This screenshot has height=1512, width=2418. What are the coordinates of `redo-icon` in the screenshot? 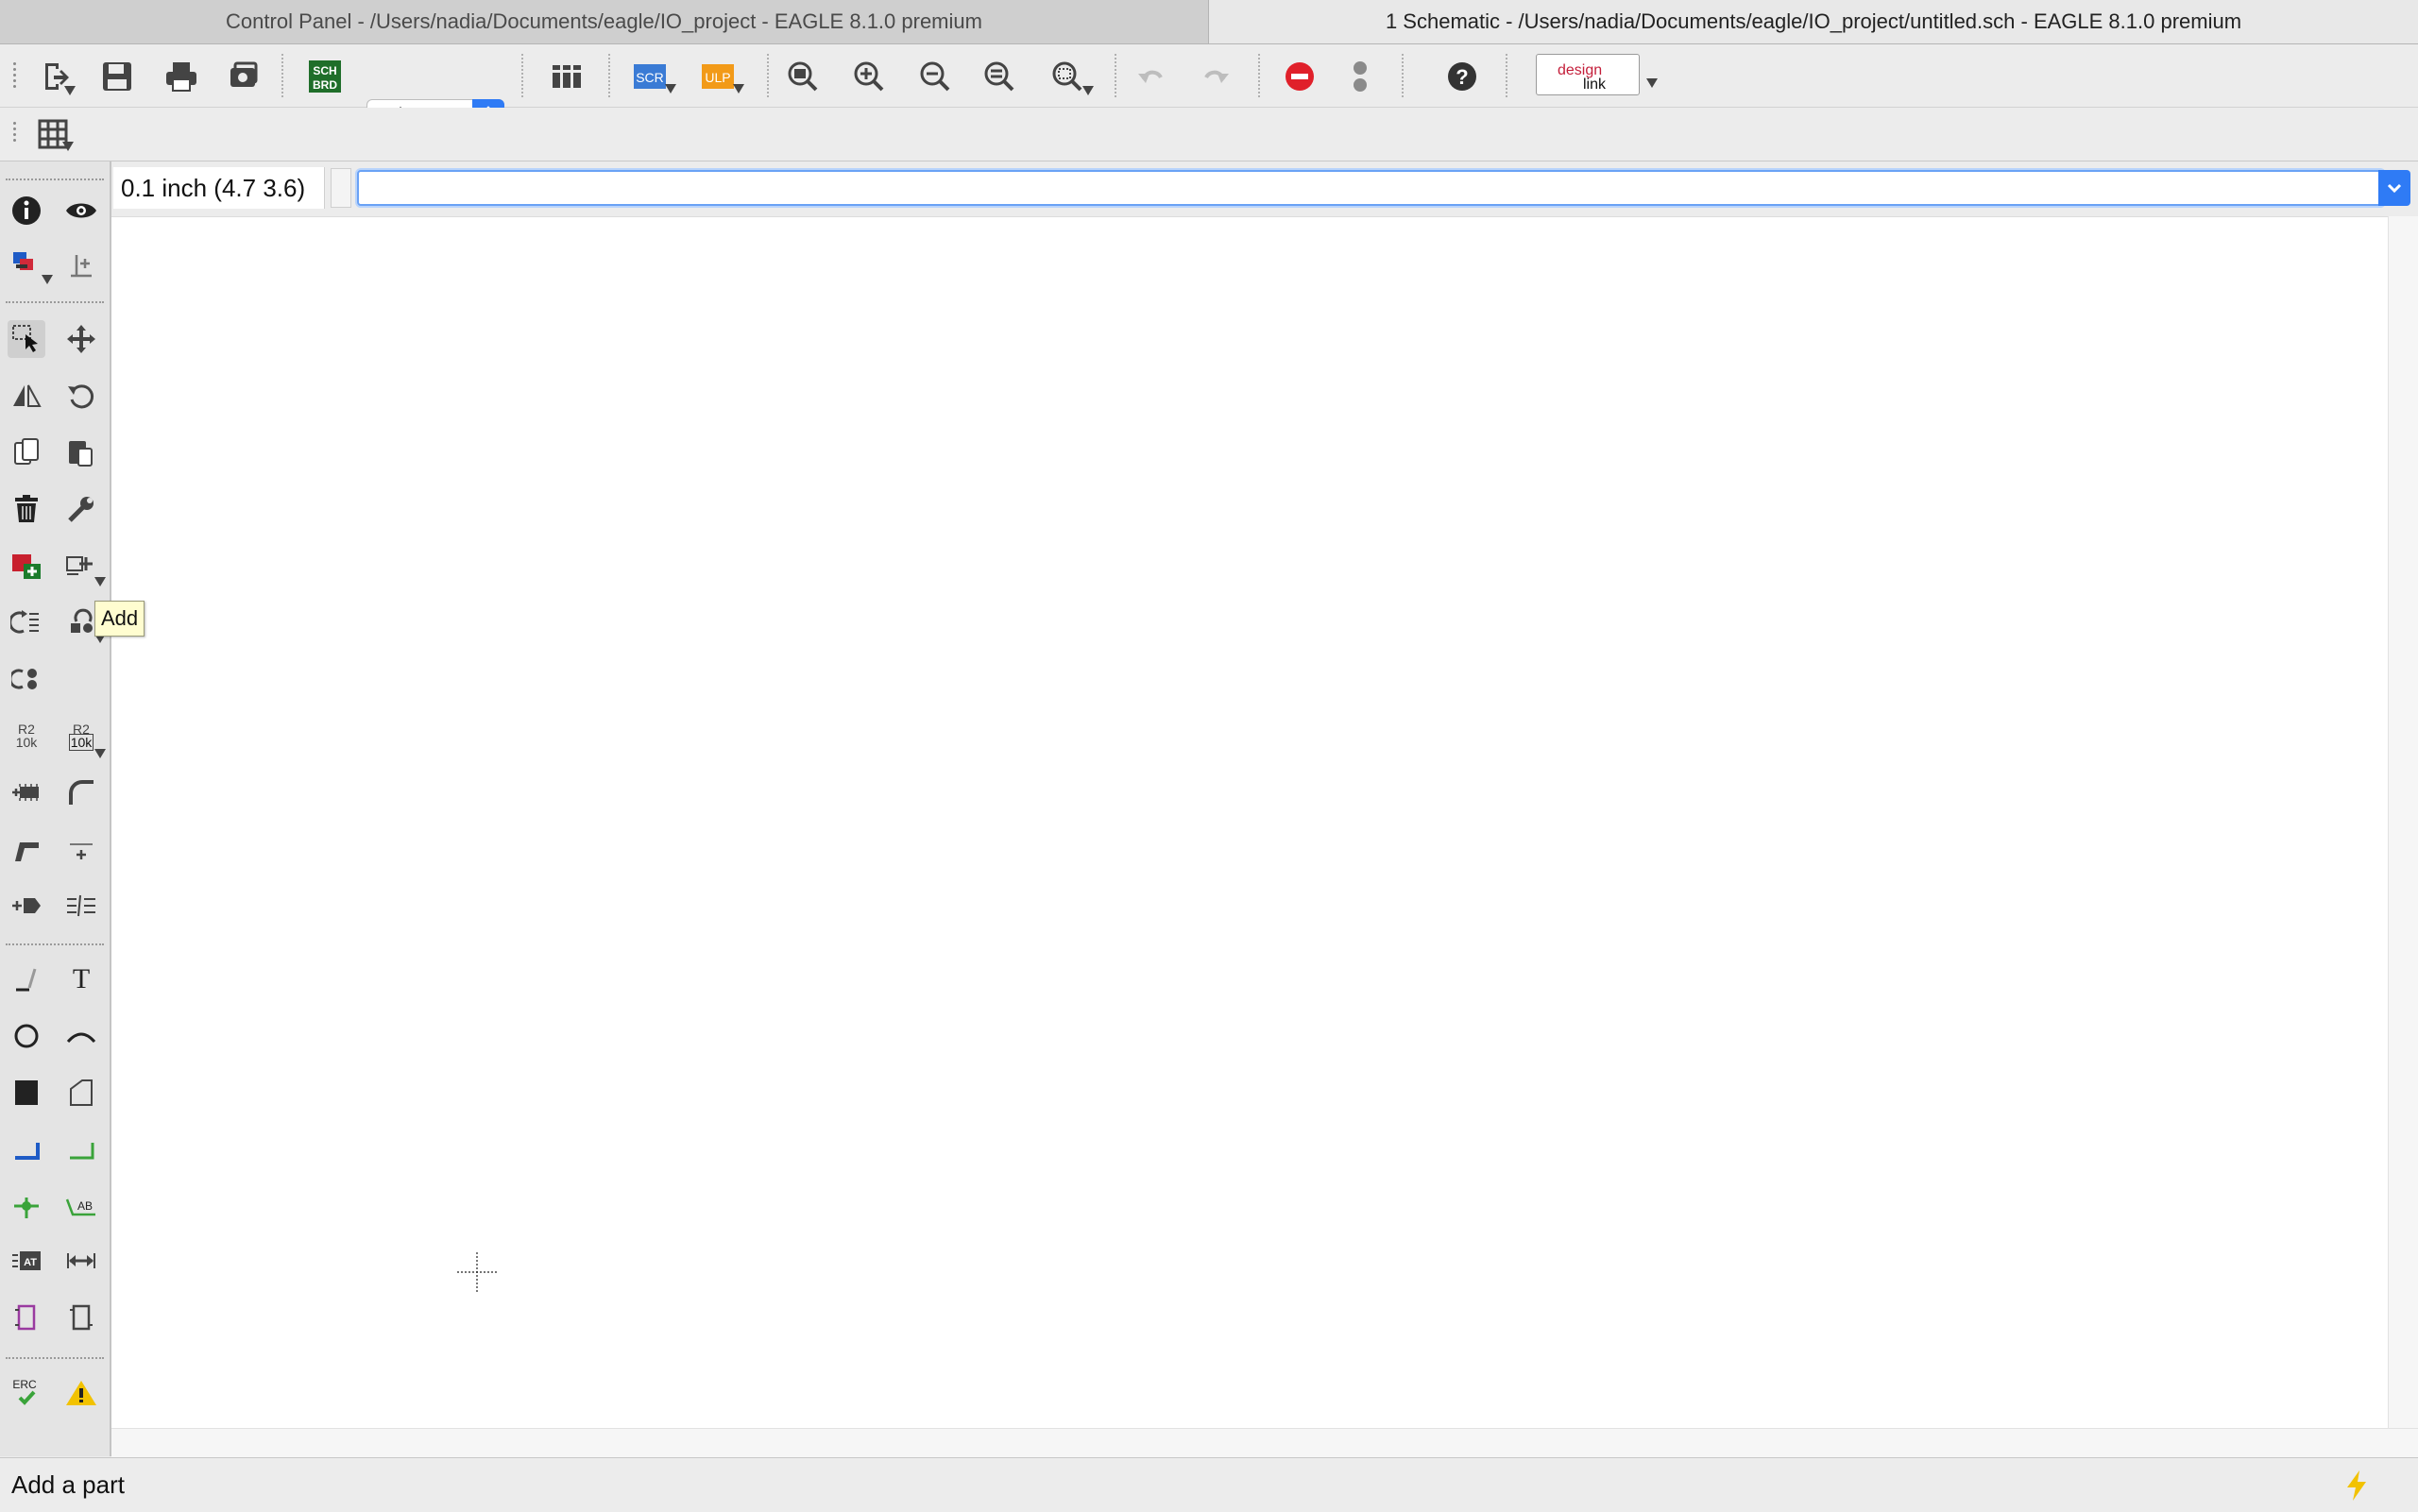 It's located at (1217, 77).